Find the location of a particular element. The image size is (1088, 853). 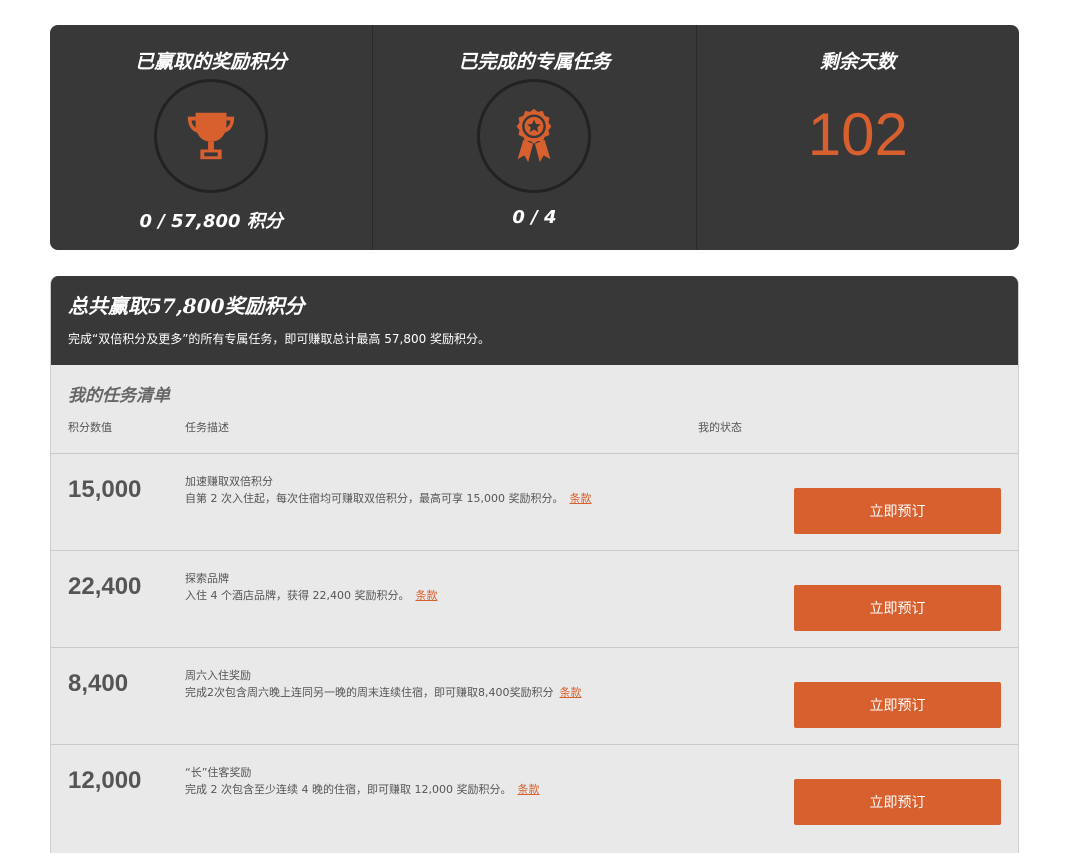

points-earned-value: 0 / 57,800 积分 is located at coordinates (211, 221).